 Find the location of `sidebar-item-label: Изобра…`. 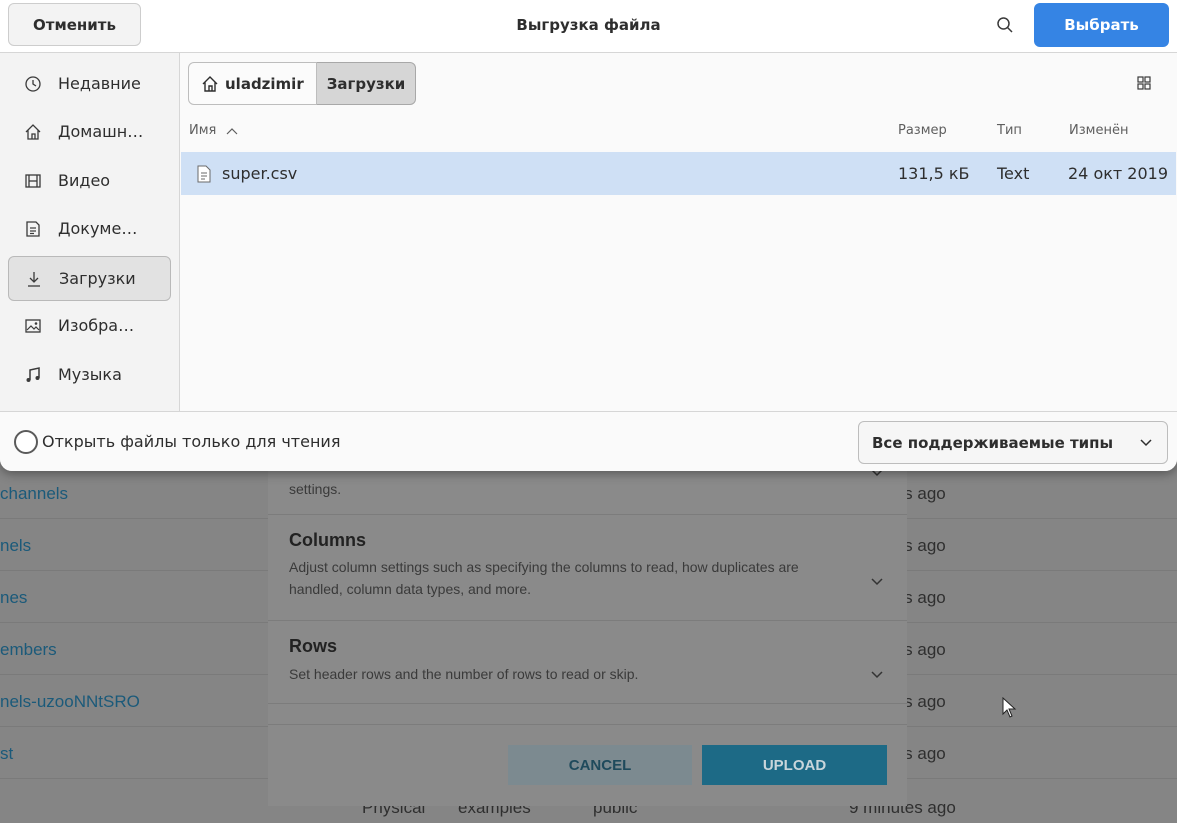

sidebar-item-label: Изобра… is located at coordinates (96, 325).